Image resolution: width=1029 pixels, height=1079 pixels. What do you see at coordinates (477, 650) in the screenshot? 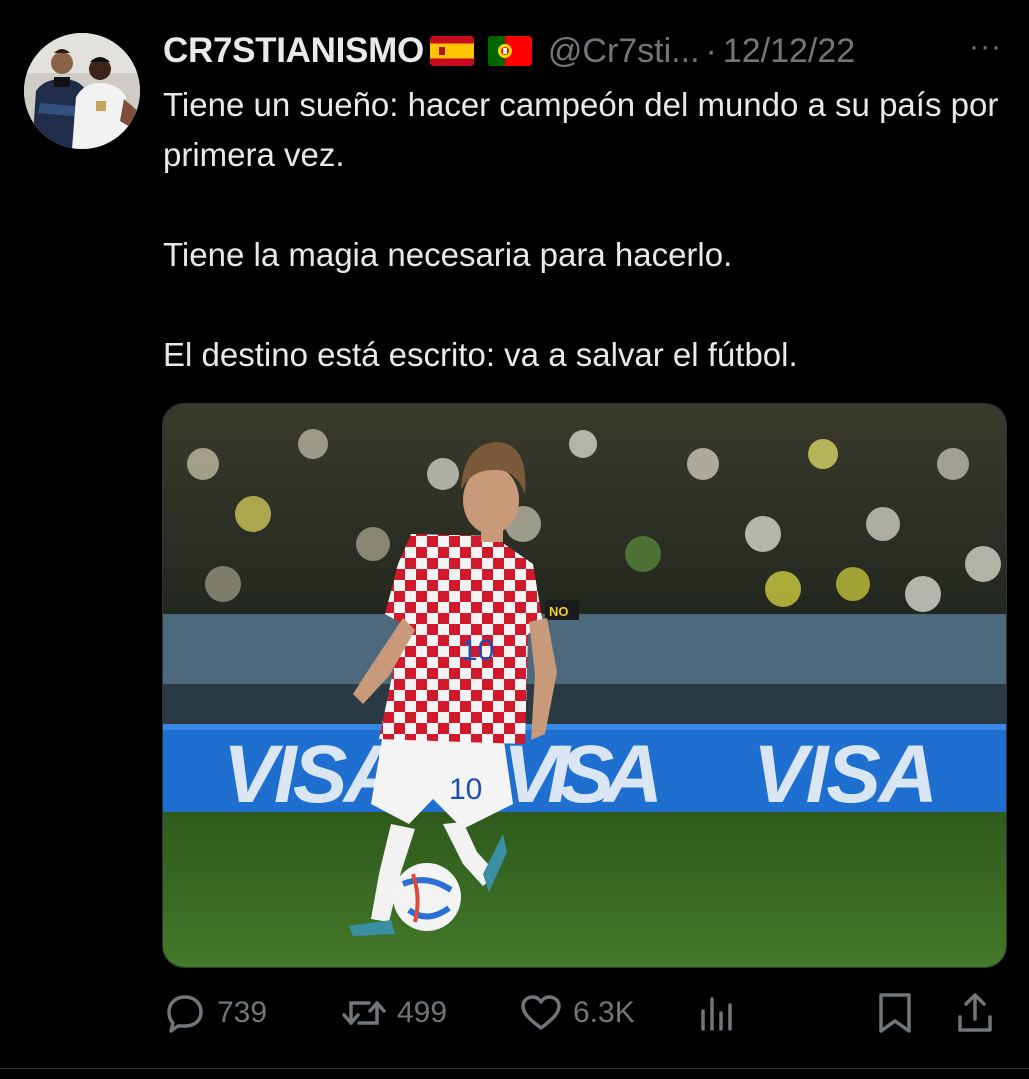
I see `shirt-number: 10` at bounding box center [477, 650].